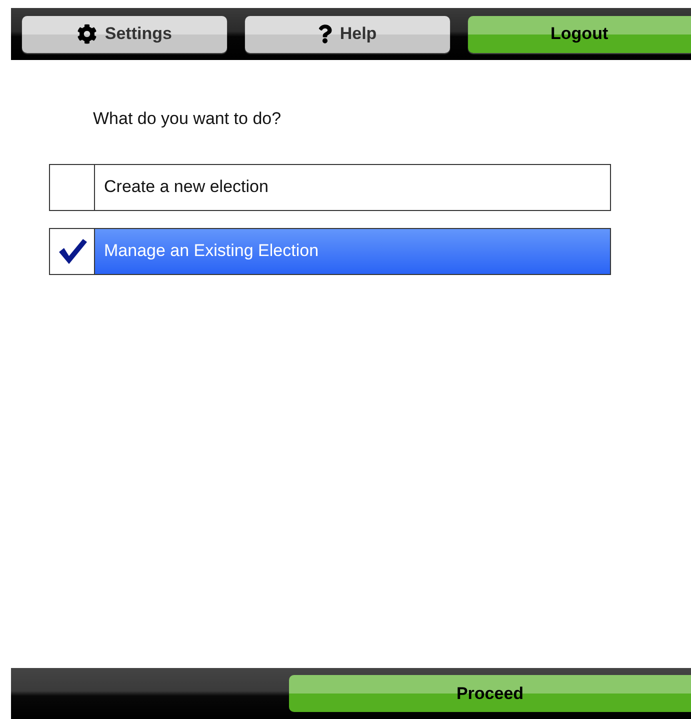 Image resolution: width=691 pixels, height=719 pixels. I want to click on question-text: What do you want to do?, so click(187, 119).